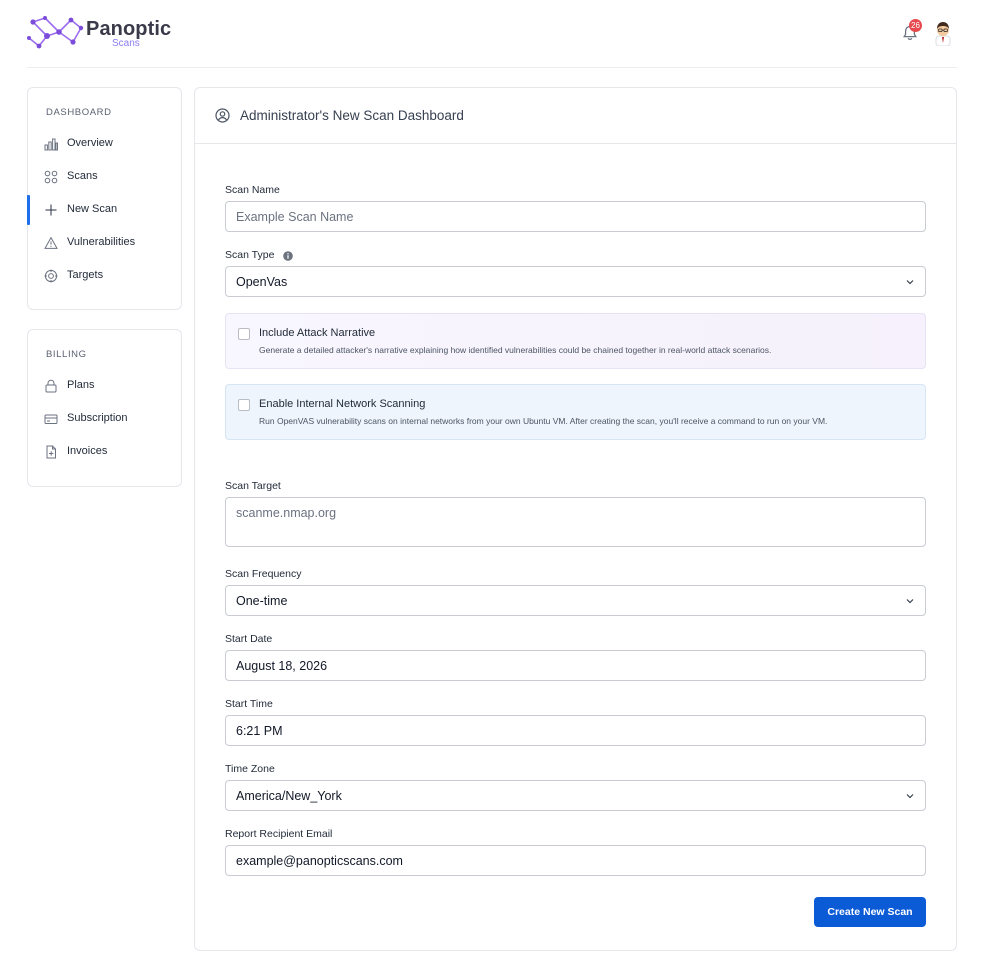 Image resolution: width=991 pixels, height=954 pixels. I want to click on start-date-input, so click(575, 665).